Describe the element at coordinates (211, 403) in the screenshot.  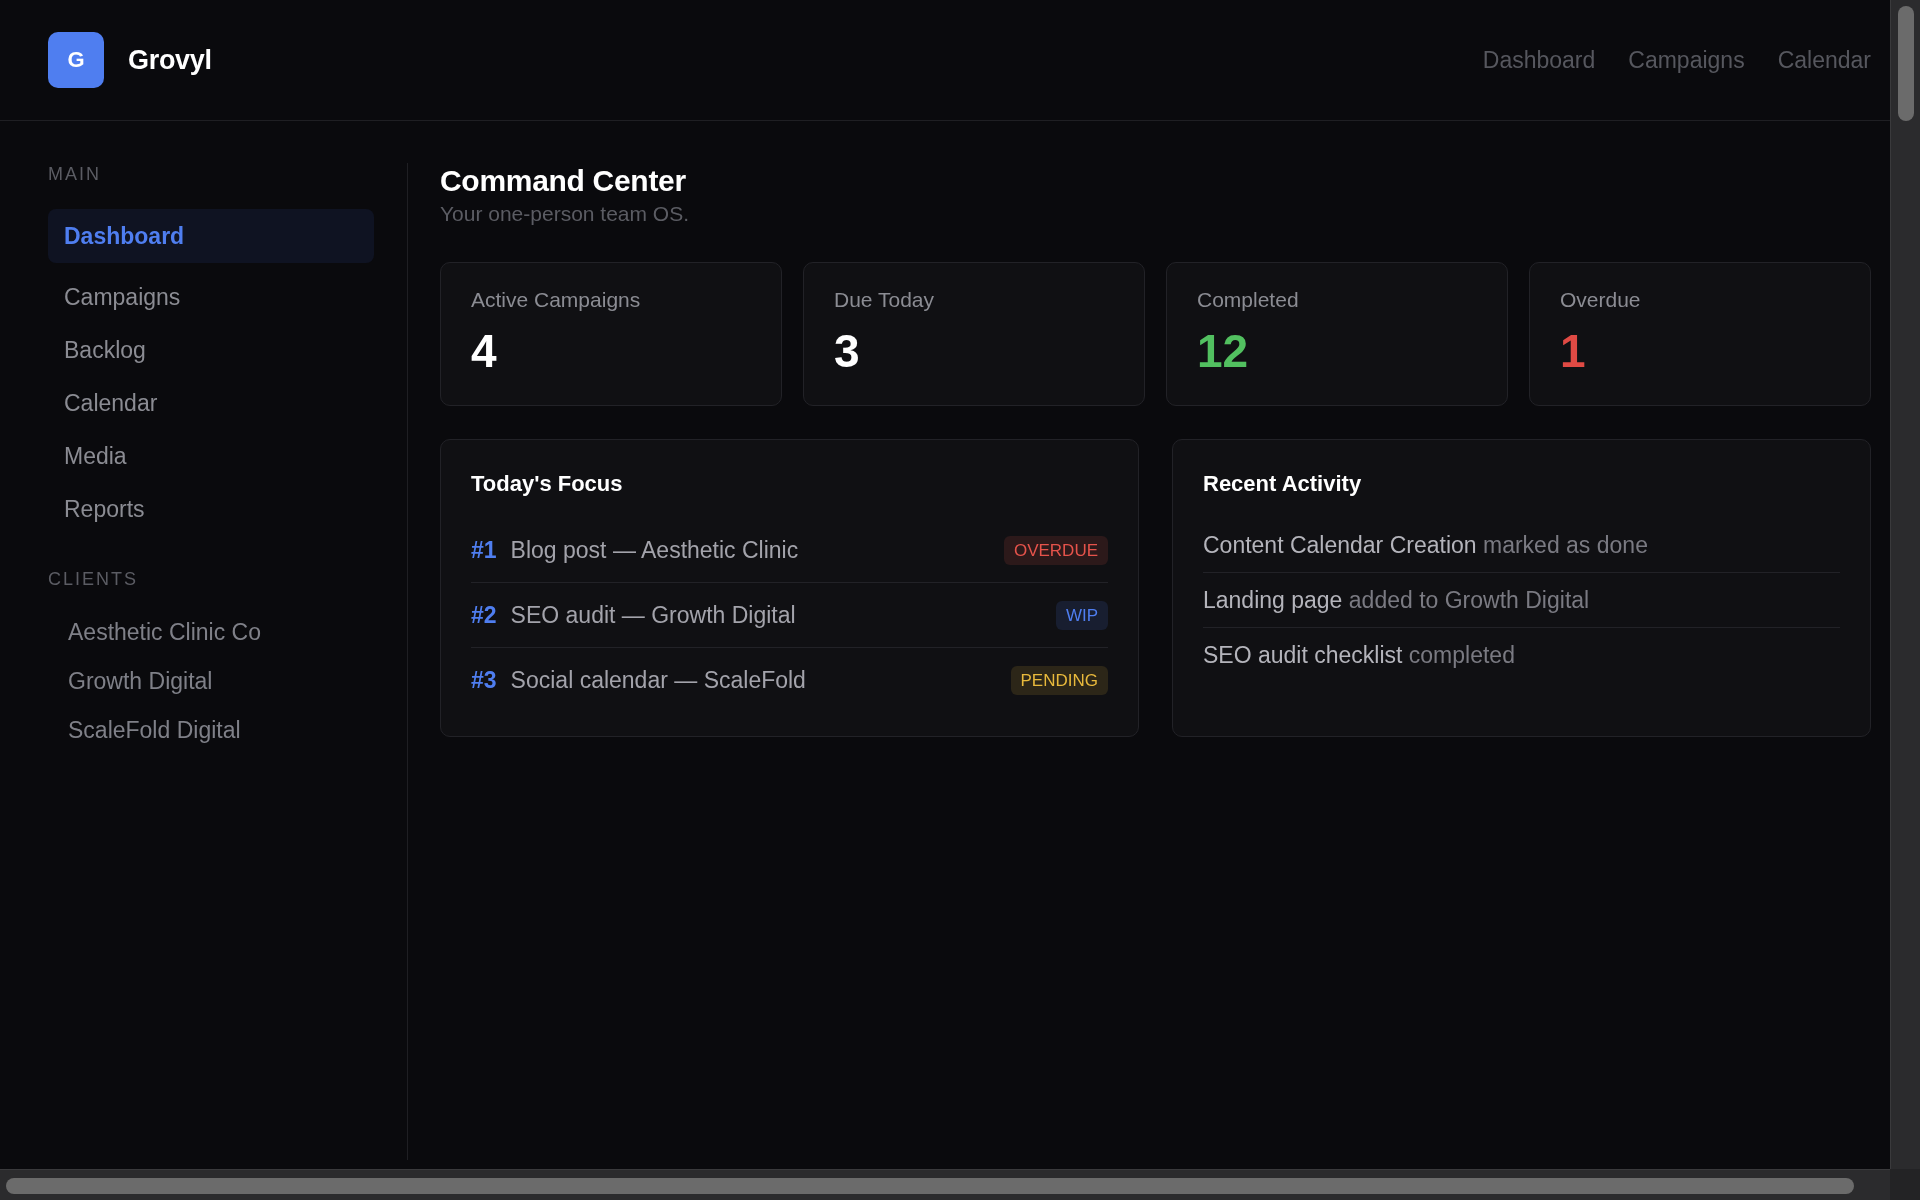
I see `nav-item: Calendar` at that location.